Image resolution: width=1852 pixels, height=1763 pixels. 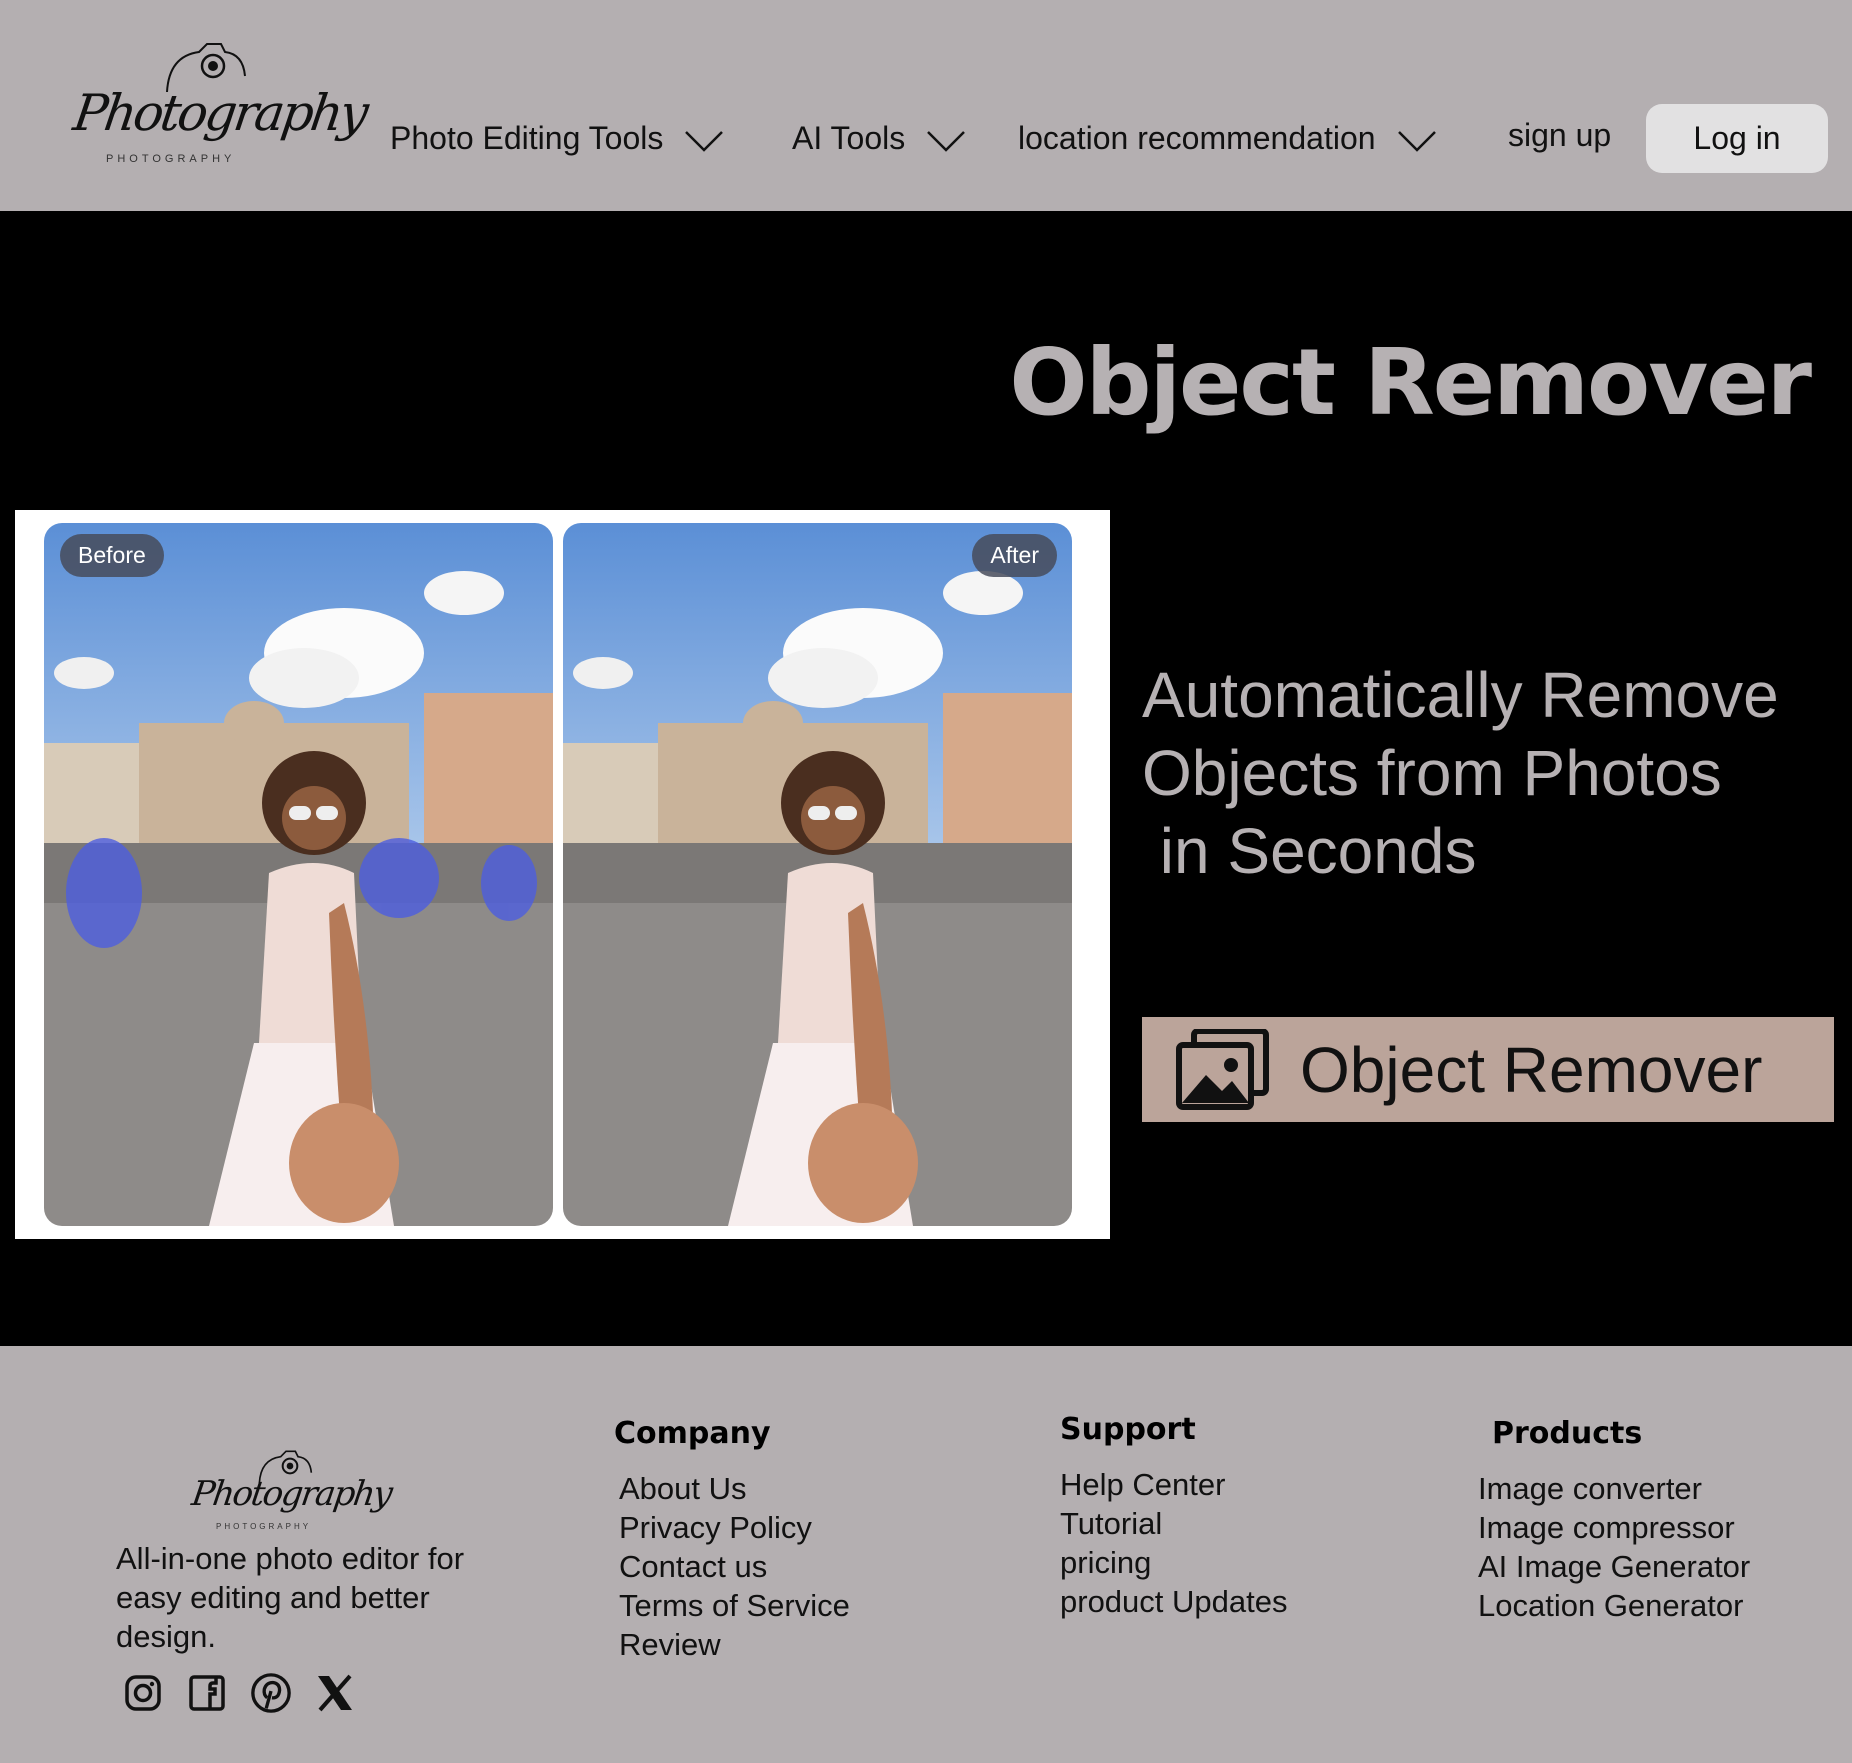 I want to click on before-badge: Before, so click(x=112, y=555).